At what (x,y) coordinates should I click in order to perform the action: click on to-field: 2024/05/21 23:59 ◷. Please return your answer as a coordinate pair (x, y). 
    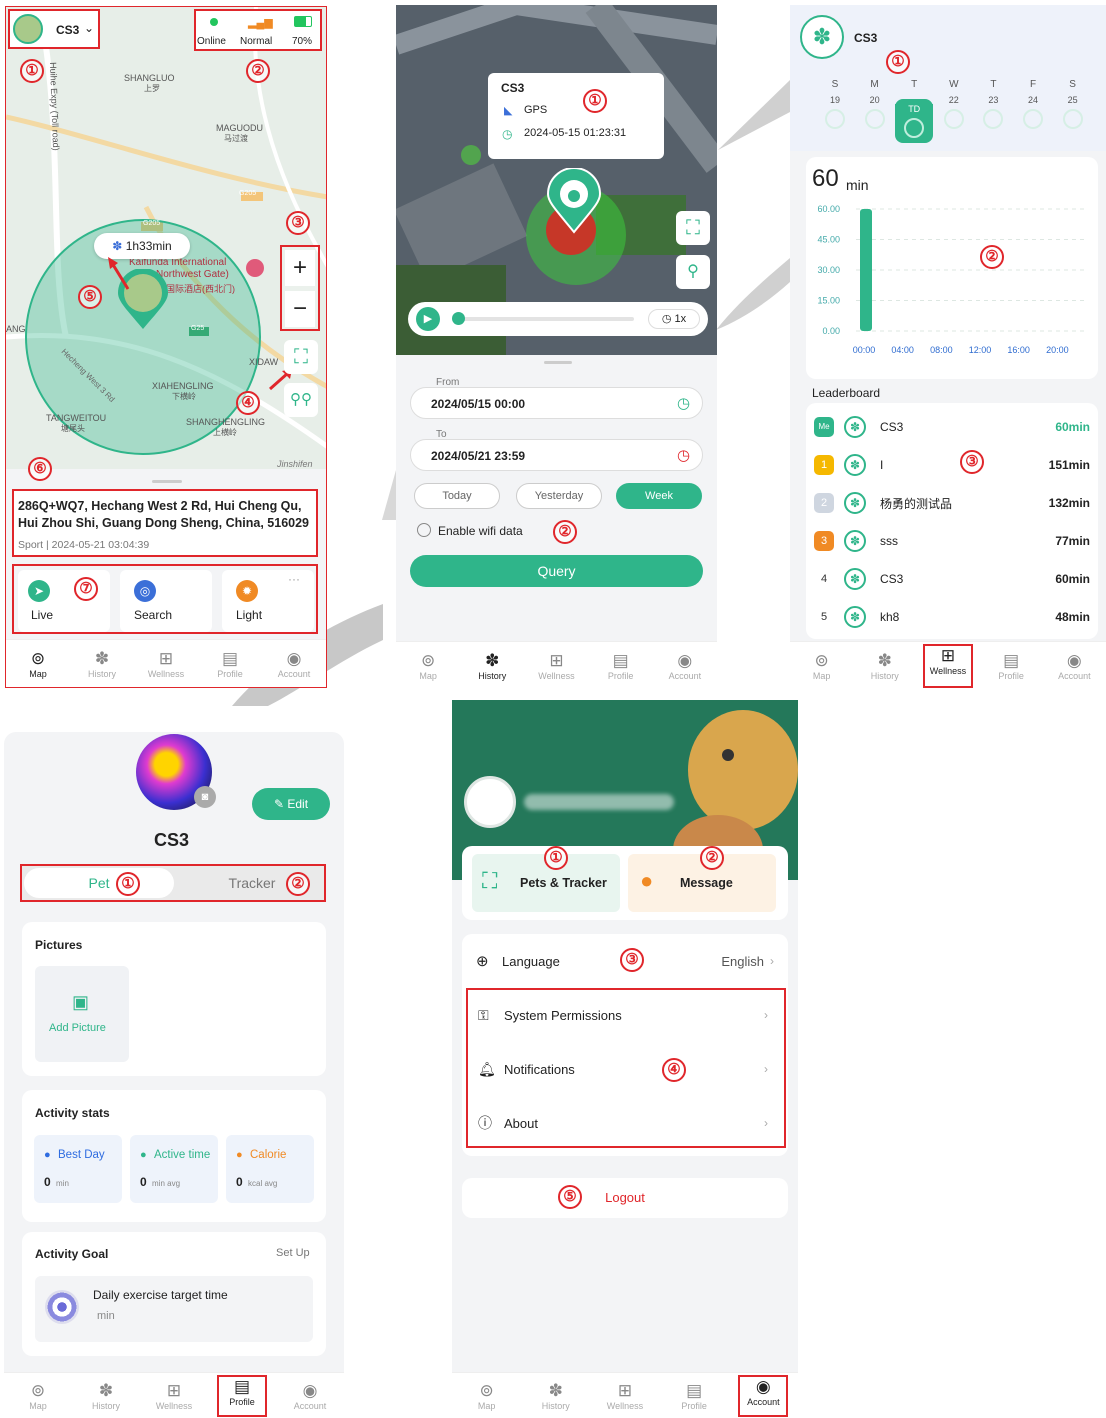
    Looking at the image, I should click on (556, 455).